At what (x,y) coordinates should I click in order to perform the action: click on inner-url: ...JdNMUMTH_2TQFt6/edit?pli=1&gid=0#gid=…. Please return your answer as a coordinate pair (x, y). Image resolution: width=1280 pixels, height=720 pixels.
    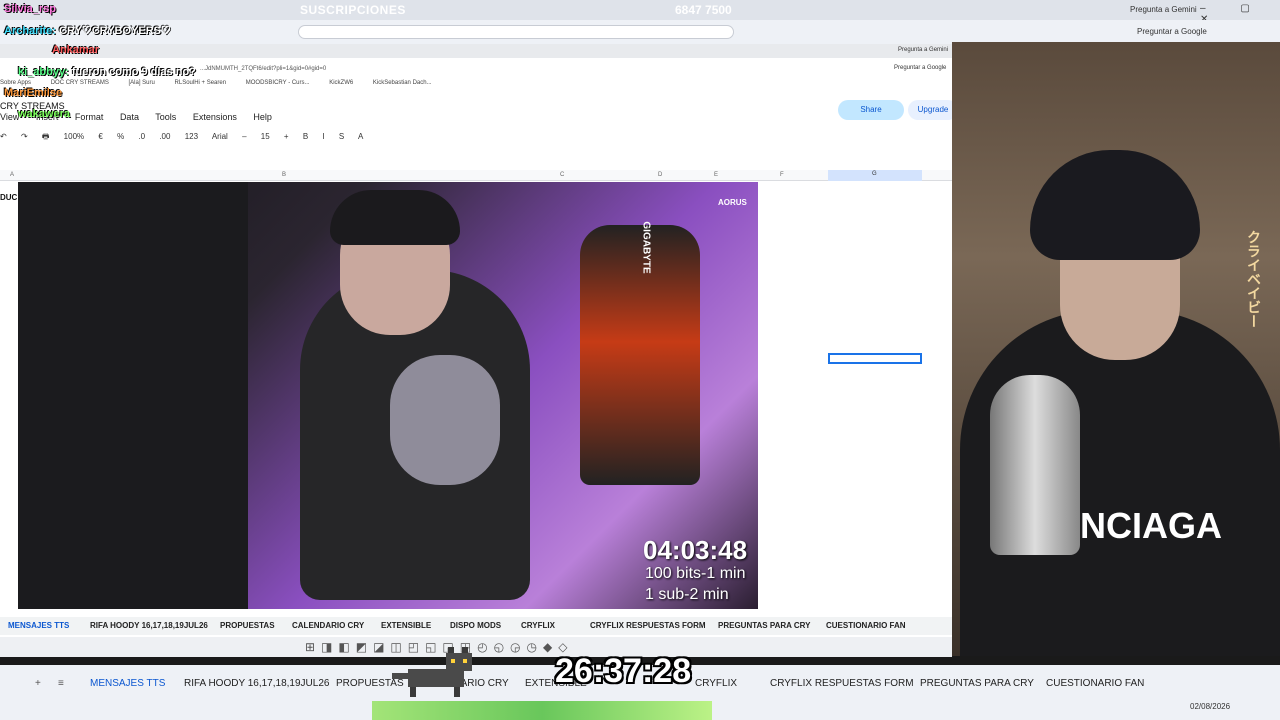
    Looking at the image, I should click on (263, 69).